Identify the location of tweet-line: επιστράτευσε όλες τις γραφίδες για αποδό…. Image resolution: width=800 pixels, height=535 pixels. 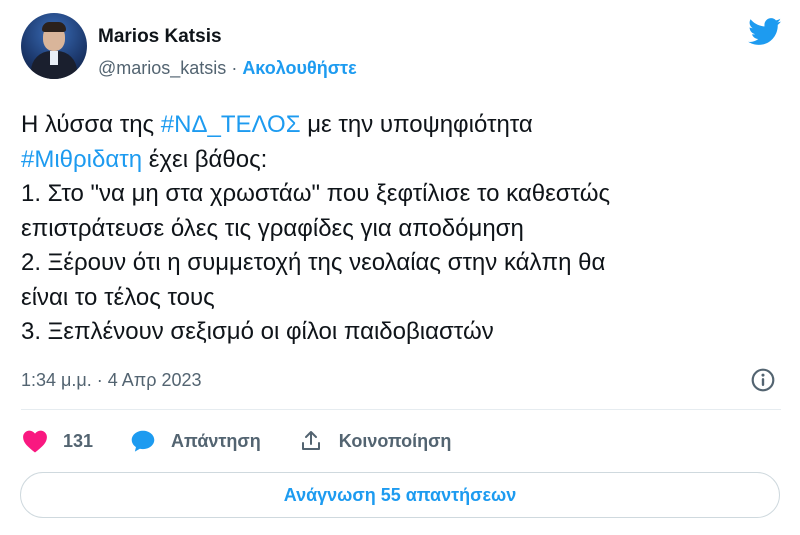
(401, 229).